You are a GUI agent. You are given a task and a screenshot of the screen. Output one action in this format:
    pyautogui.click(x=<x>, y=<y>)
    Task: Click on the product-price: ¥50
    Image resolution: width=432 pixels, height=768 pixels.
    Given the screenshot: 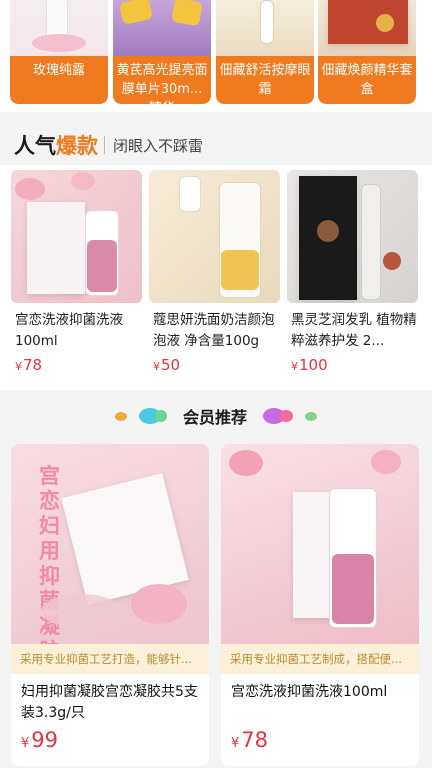 What is the action you would take?
    pyautogui.click(x=167, y=365)
    